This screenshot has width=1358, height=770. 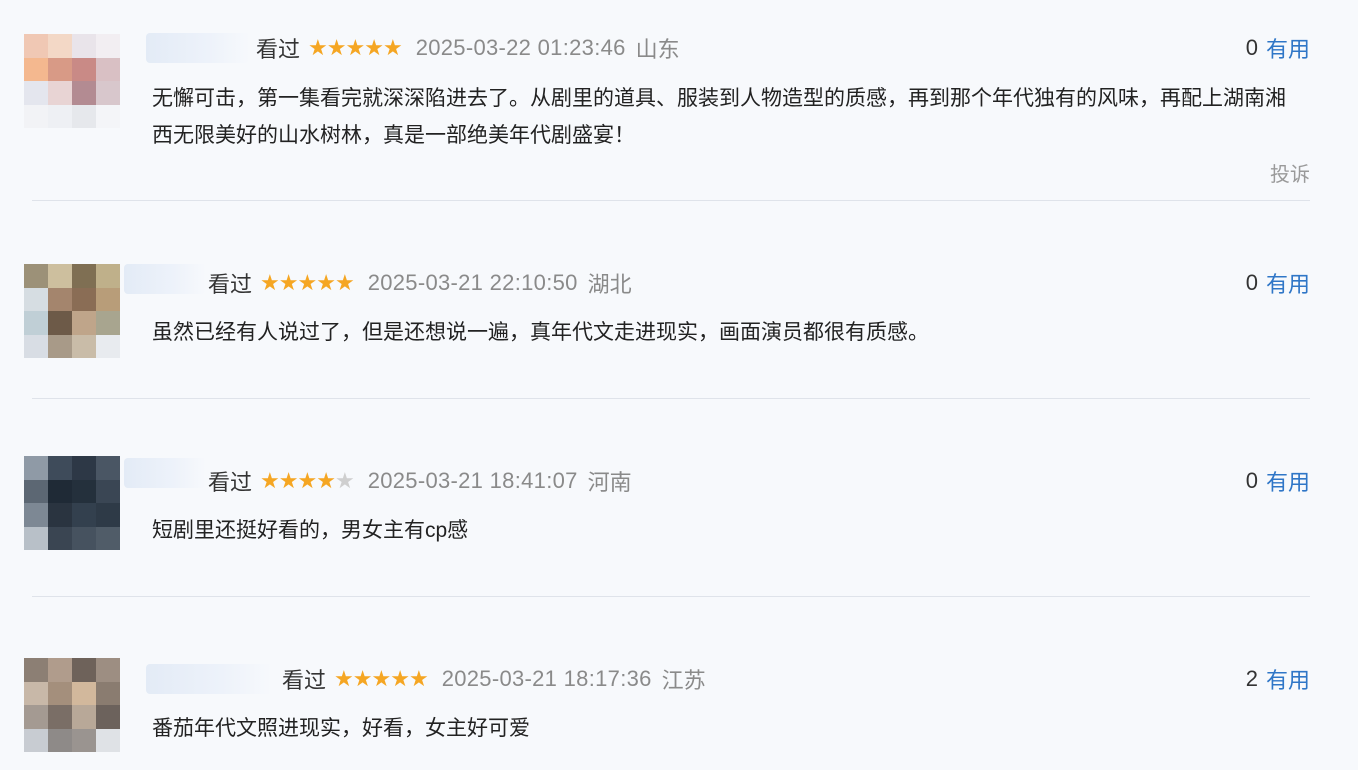 I want to click on star-empty-icon: ★, so click(x=344, y=480).